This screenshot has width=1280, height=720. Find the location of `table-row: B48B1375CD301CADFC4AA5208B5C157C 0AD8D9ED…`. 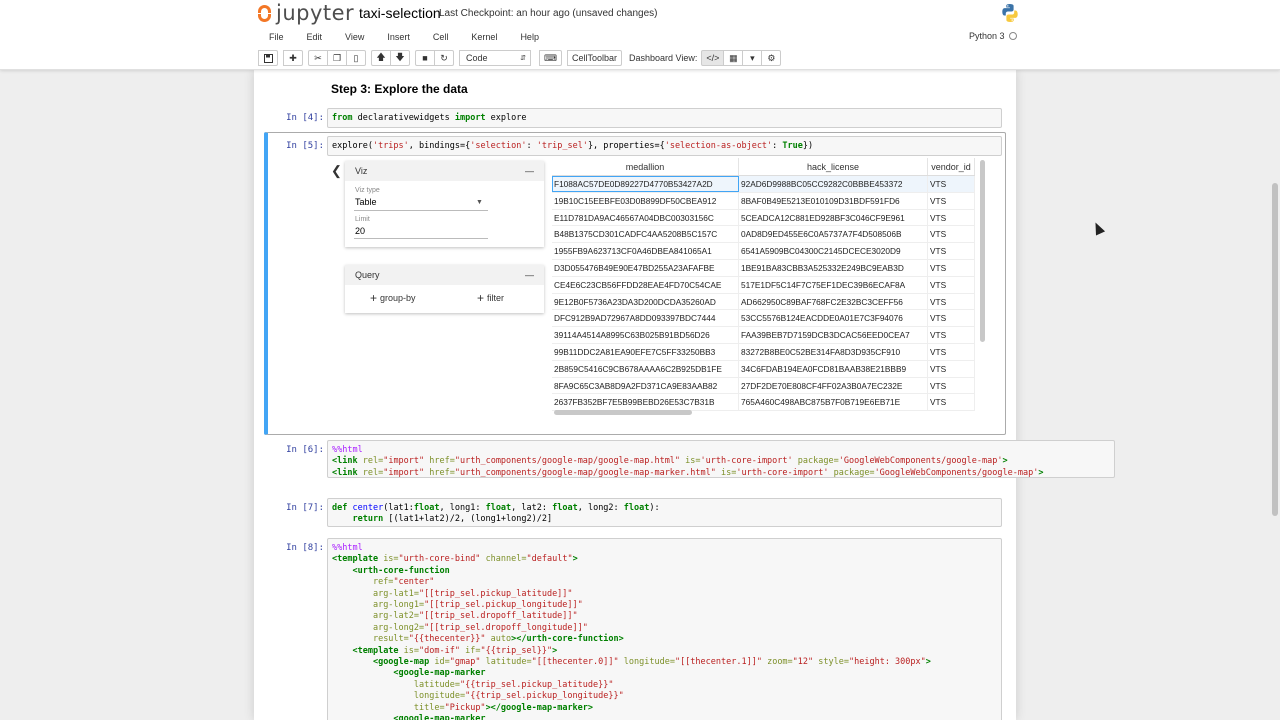

table-row: B48B1375CD301CADFC4AA5208B5C157C 0AD8D9ED… is located at coordinates (763, 235).